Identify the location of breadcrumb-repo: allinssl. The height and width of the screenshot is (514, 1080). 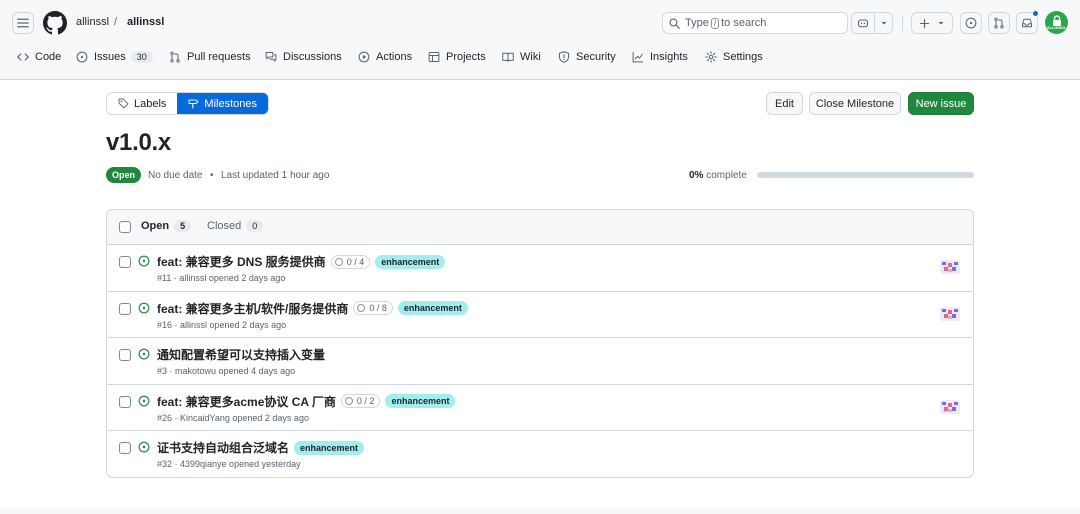
(145, 22).